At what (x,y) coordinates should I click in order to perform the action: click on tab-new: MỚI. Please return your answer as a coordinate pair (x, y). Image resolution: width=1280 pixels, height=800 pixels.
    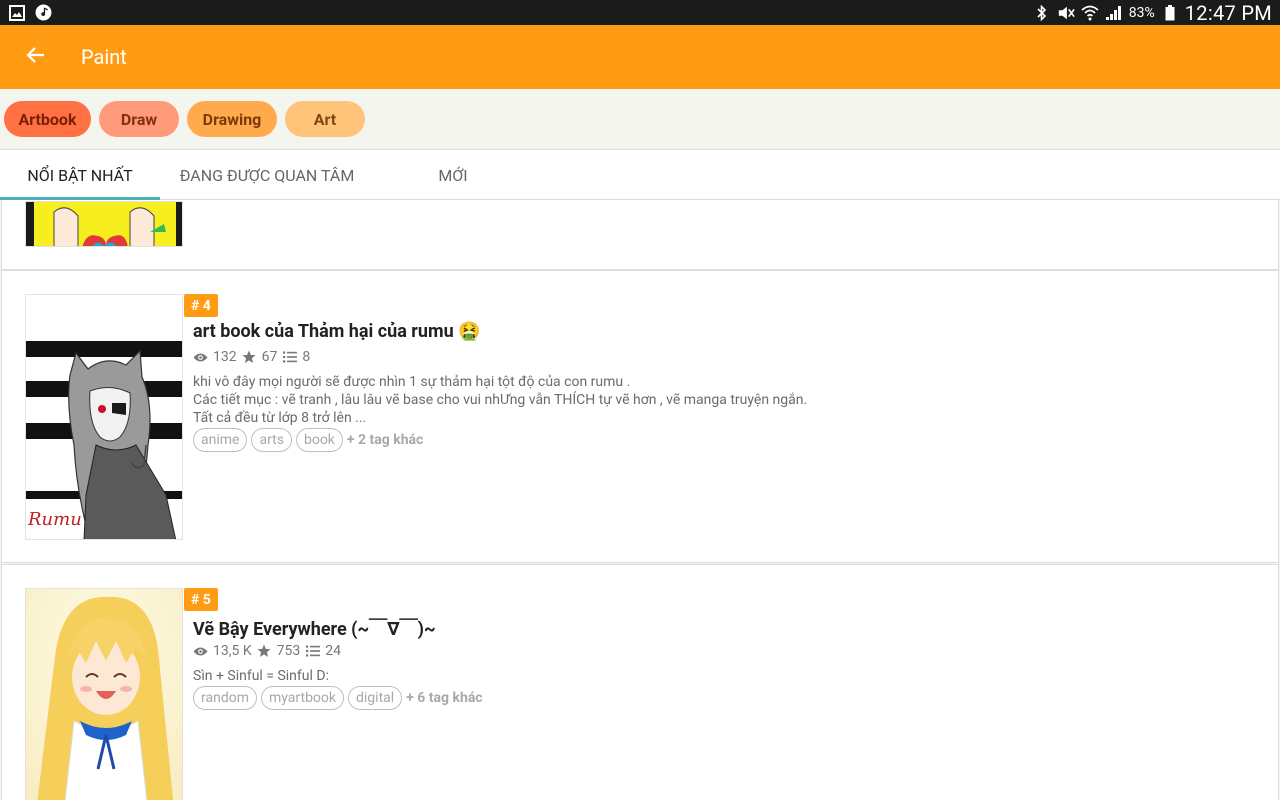
    Looking at the image, I should click on (453, 175).